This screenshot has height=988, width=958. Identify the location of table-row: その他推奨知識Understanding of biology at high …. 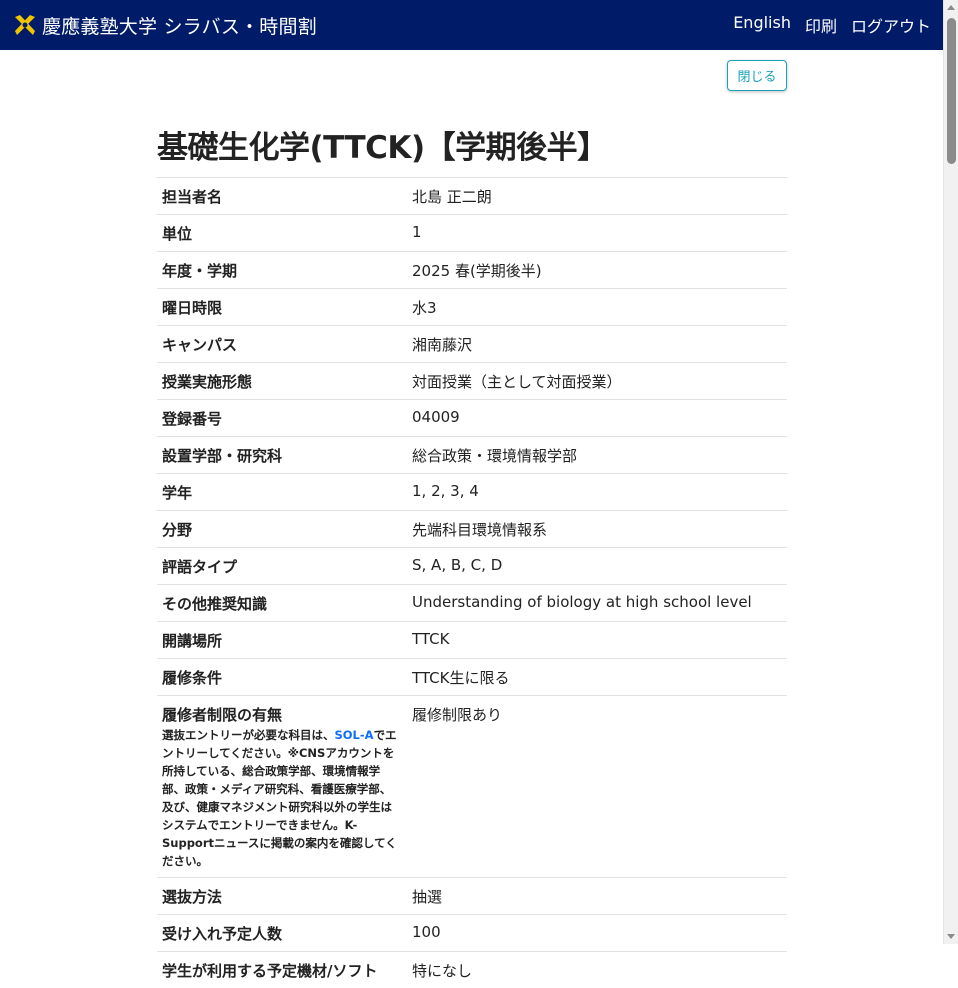
(472, 603).